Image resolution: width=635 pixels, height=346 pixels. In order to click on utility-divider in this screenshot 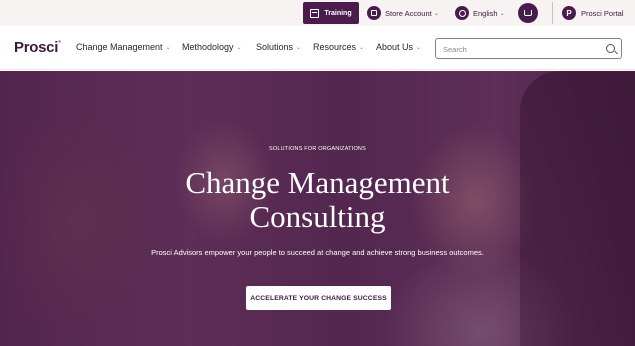, I will do `click(552, 13)`.